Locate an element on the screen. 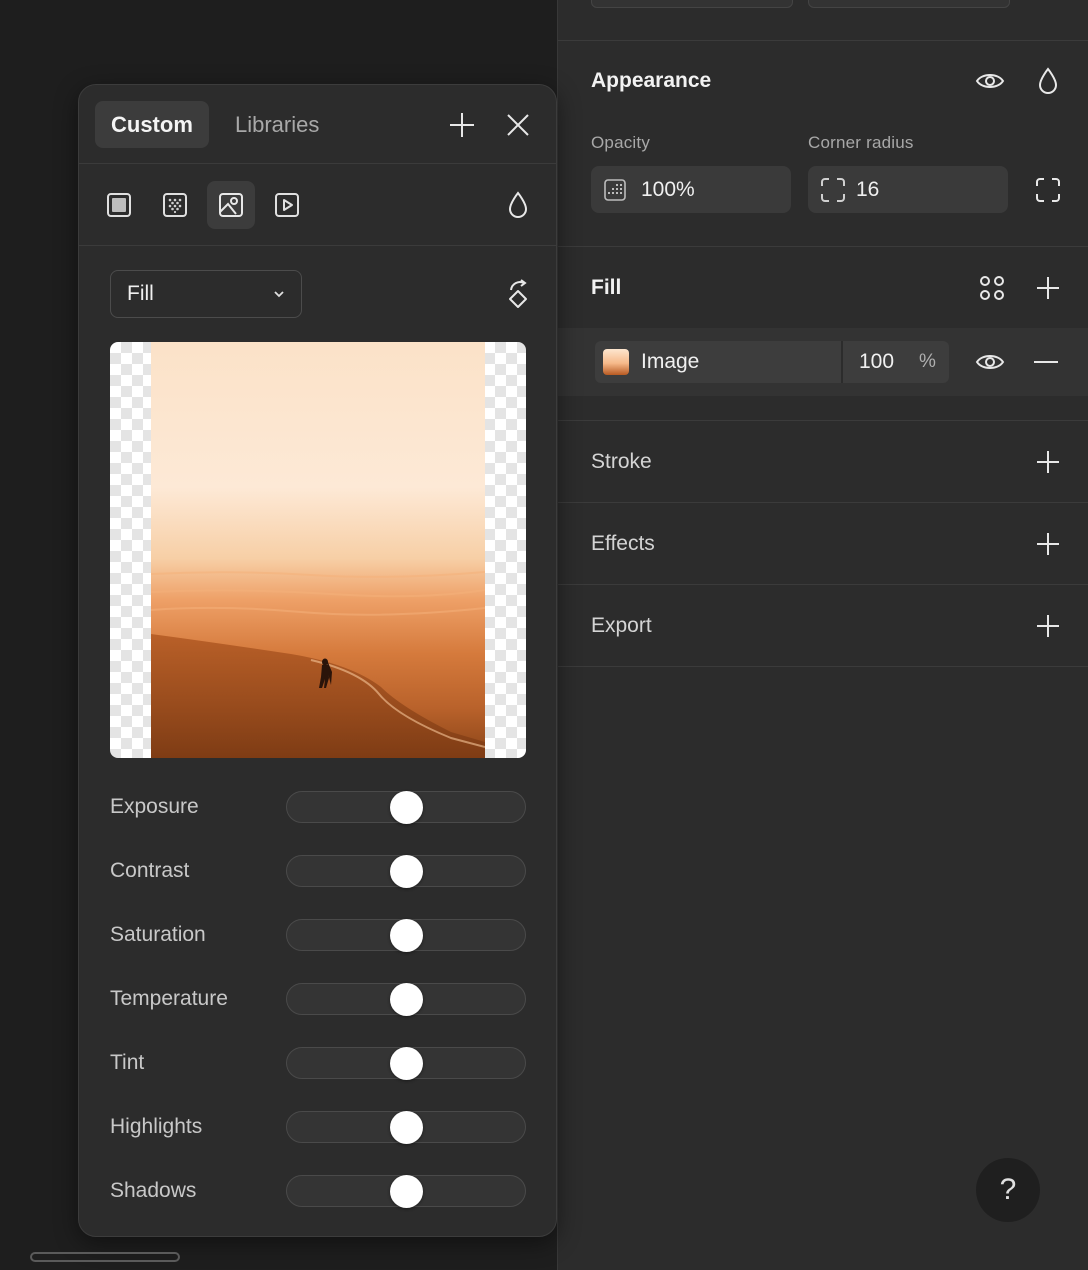  shadows-slider is located at coordinates (406, 1191).